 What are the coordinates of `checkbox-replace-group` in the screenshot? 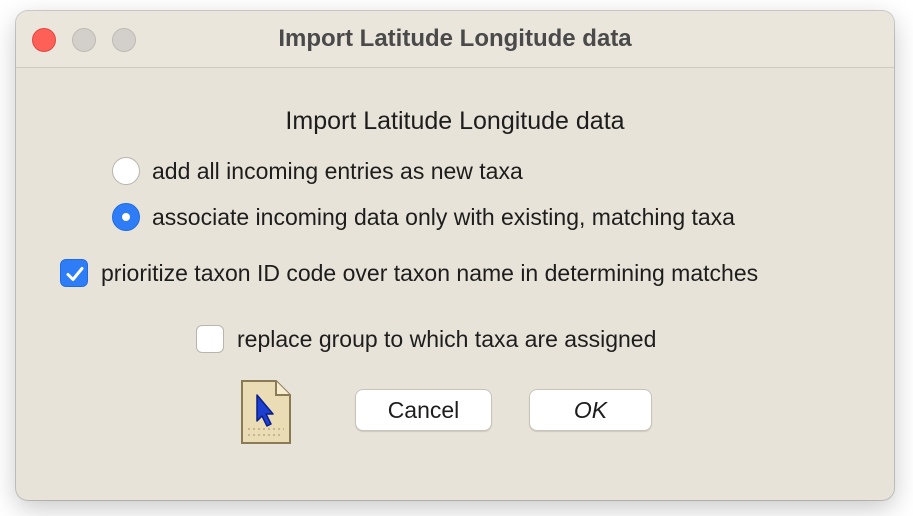 It's located at (210, 339).